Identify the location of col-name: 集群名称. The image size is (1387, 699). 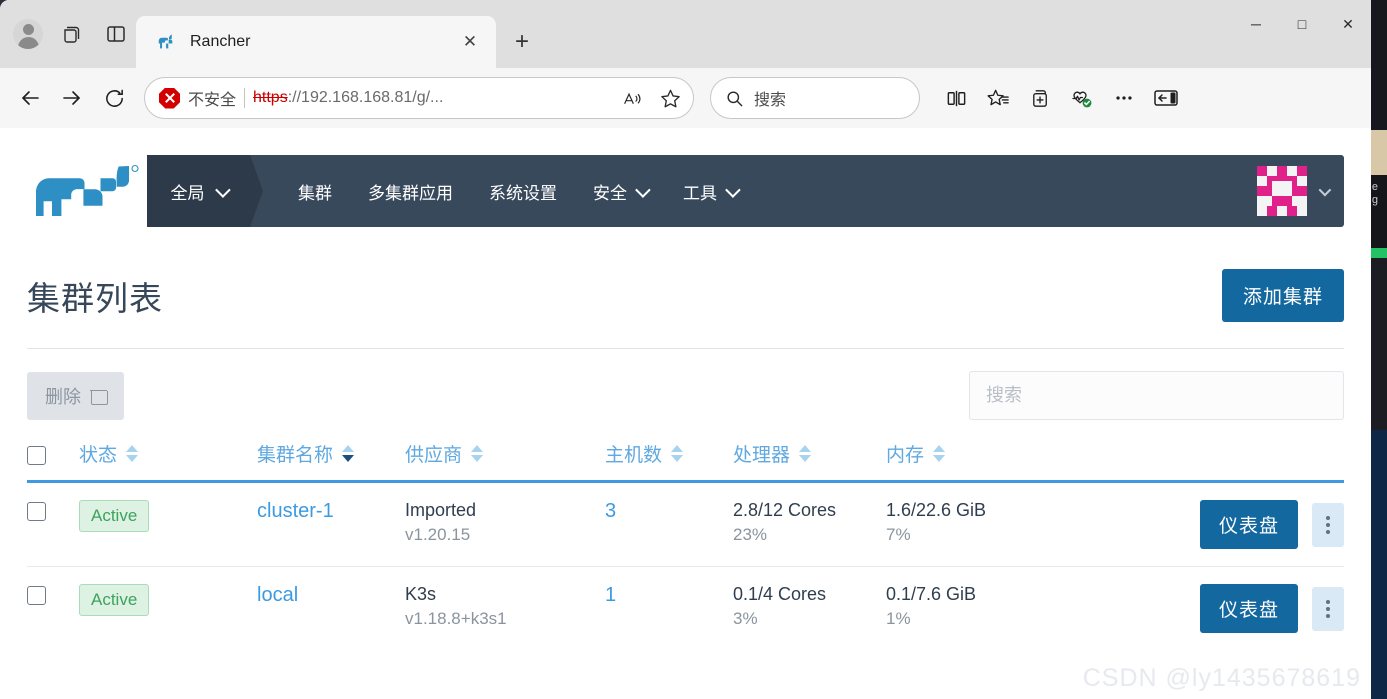
(331, 461).